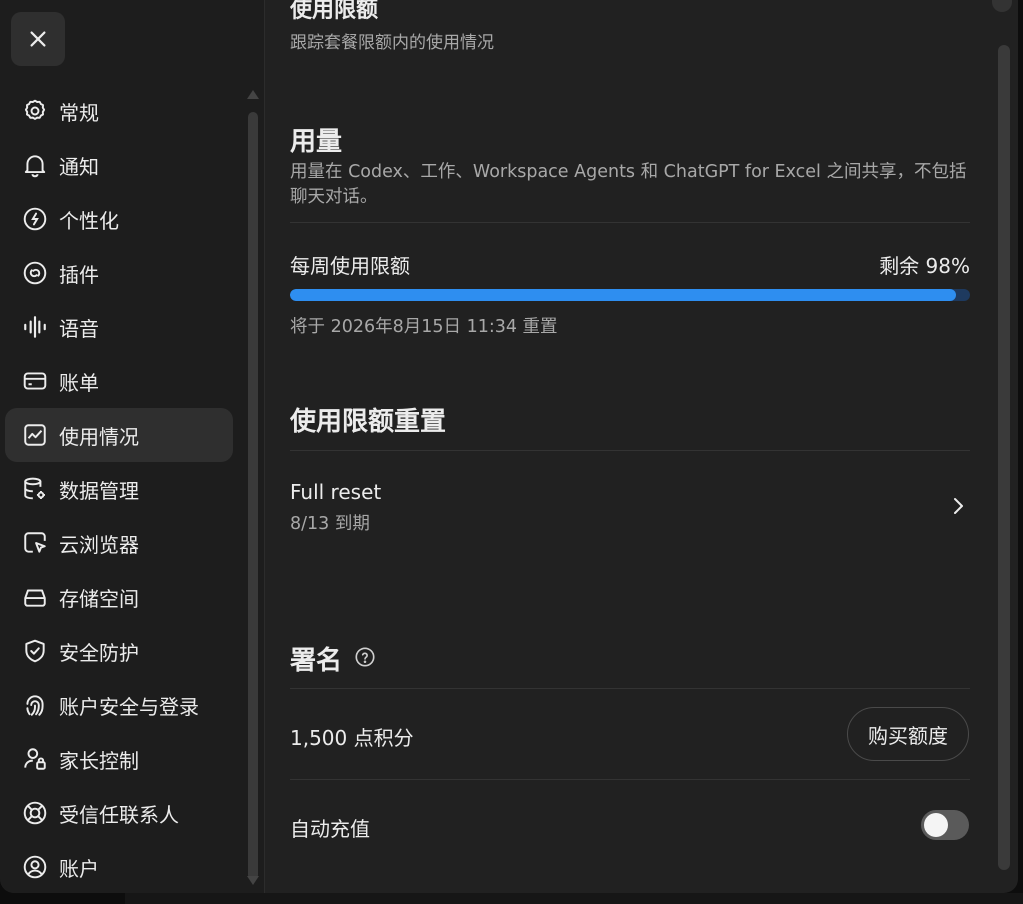  Describe the element at coordinates (365, 657) in the screenshot. I see `help-icon` at that location.